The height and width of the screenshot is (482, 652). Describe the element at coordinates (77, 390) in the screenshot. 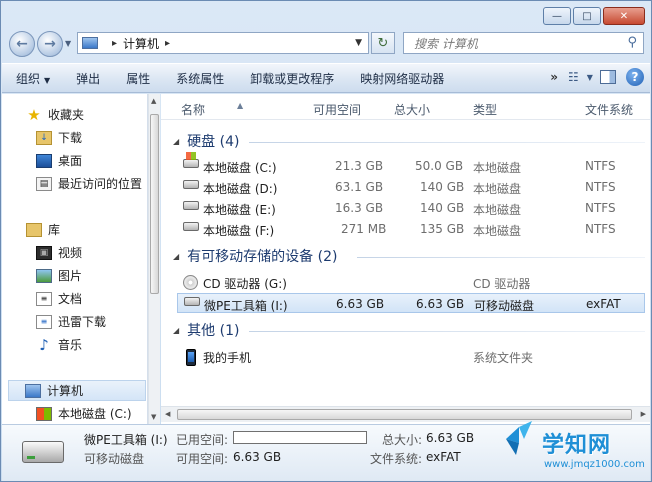

I see `nav-computer: 计算机` at that location.